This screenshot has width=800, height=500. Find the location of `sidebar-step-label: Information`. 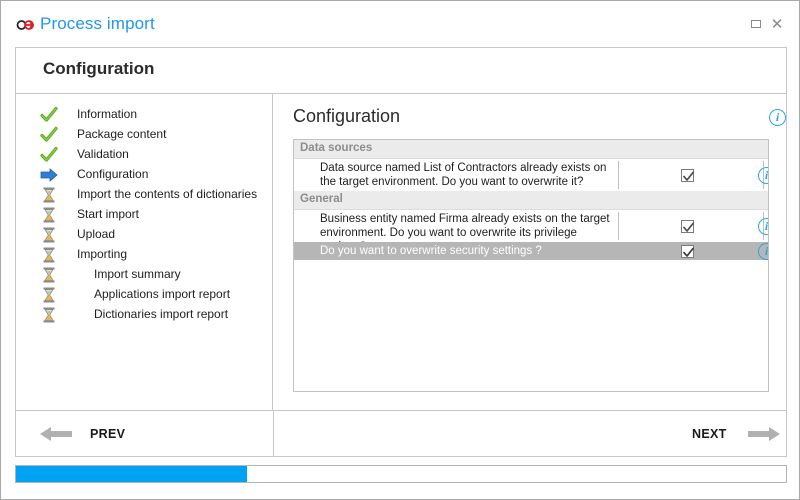

sidebar-step-label: Information is located at coordinates (107, 114).